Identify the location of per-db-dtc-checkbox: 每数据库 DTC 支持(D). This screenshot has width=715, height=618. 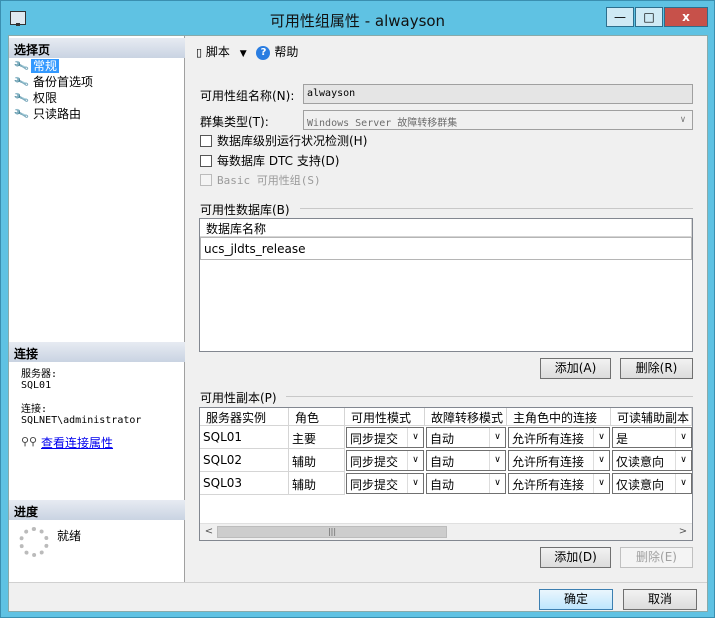
(269, 161).